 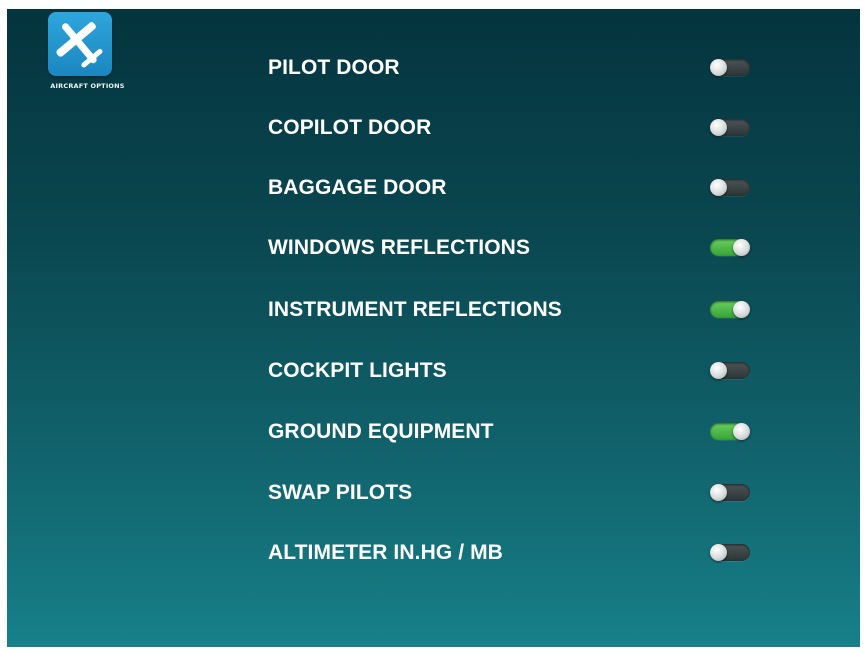 What do you see at coordinates (350, 127) in the screenshot?
I see `option-label: COPILOT DOOR` at bounding box center [350, 127].